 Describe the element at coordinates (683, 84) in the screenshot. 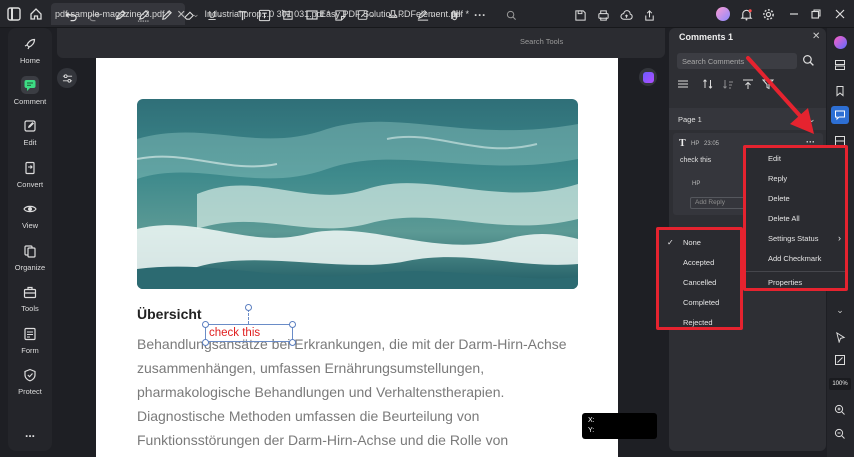

I see `list-menu-icon` at that location.